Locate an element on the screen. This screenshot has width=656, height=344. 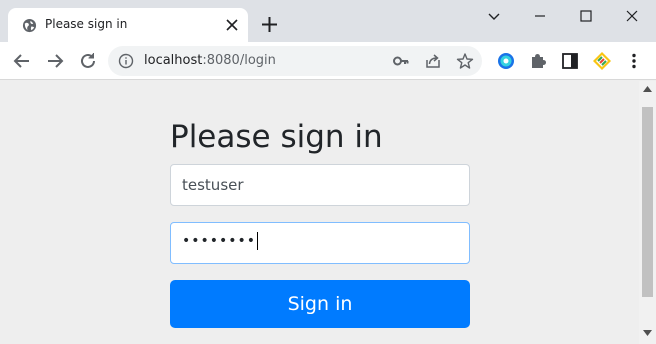
maximize-icon is located at coordinates (586, 16).